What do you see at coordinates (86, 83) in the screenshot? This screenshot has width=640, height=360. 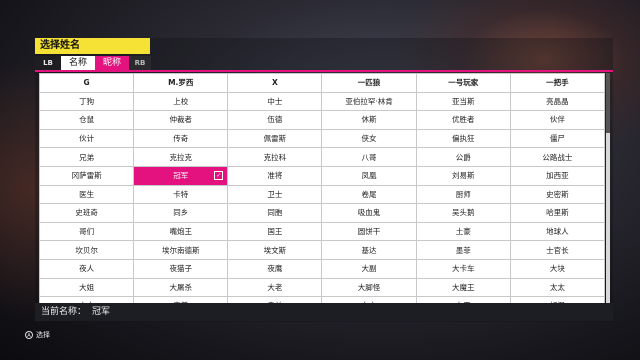 I see `name-option: G` at bounding box center [86, 83].